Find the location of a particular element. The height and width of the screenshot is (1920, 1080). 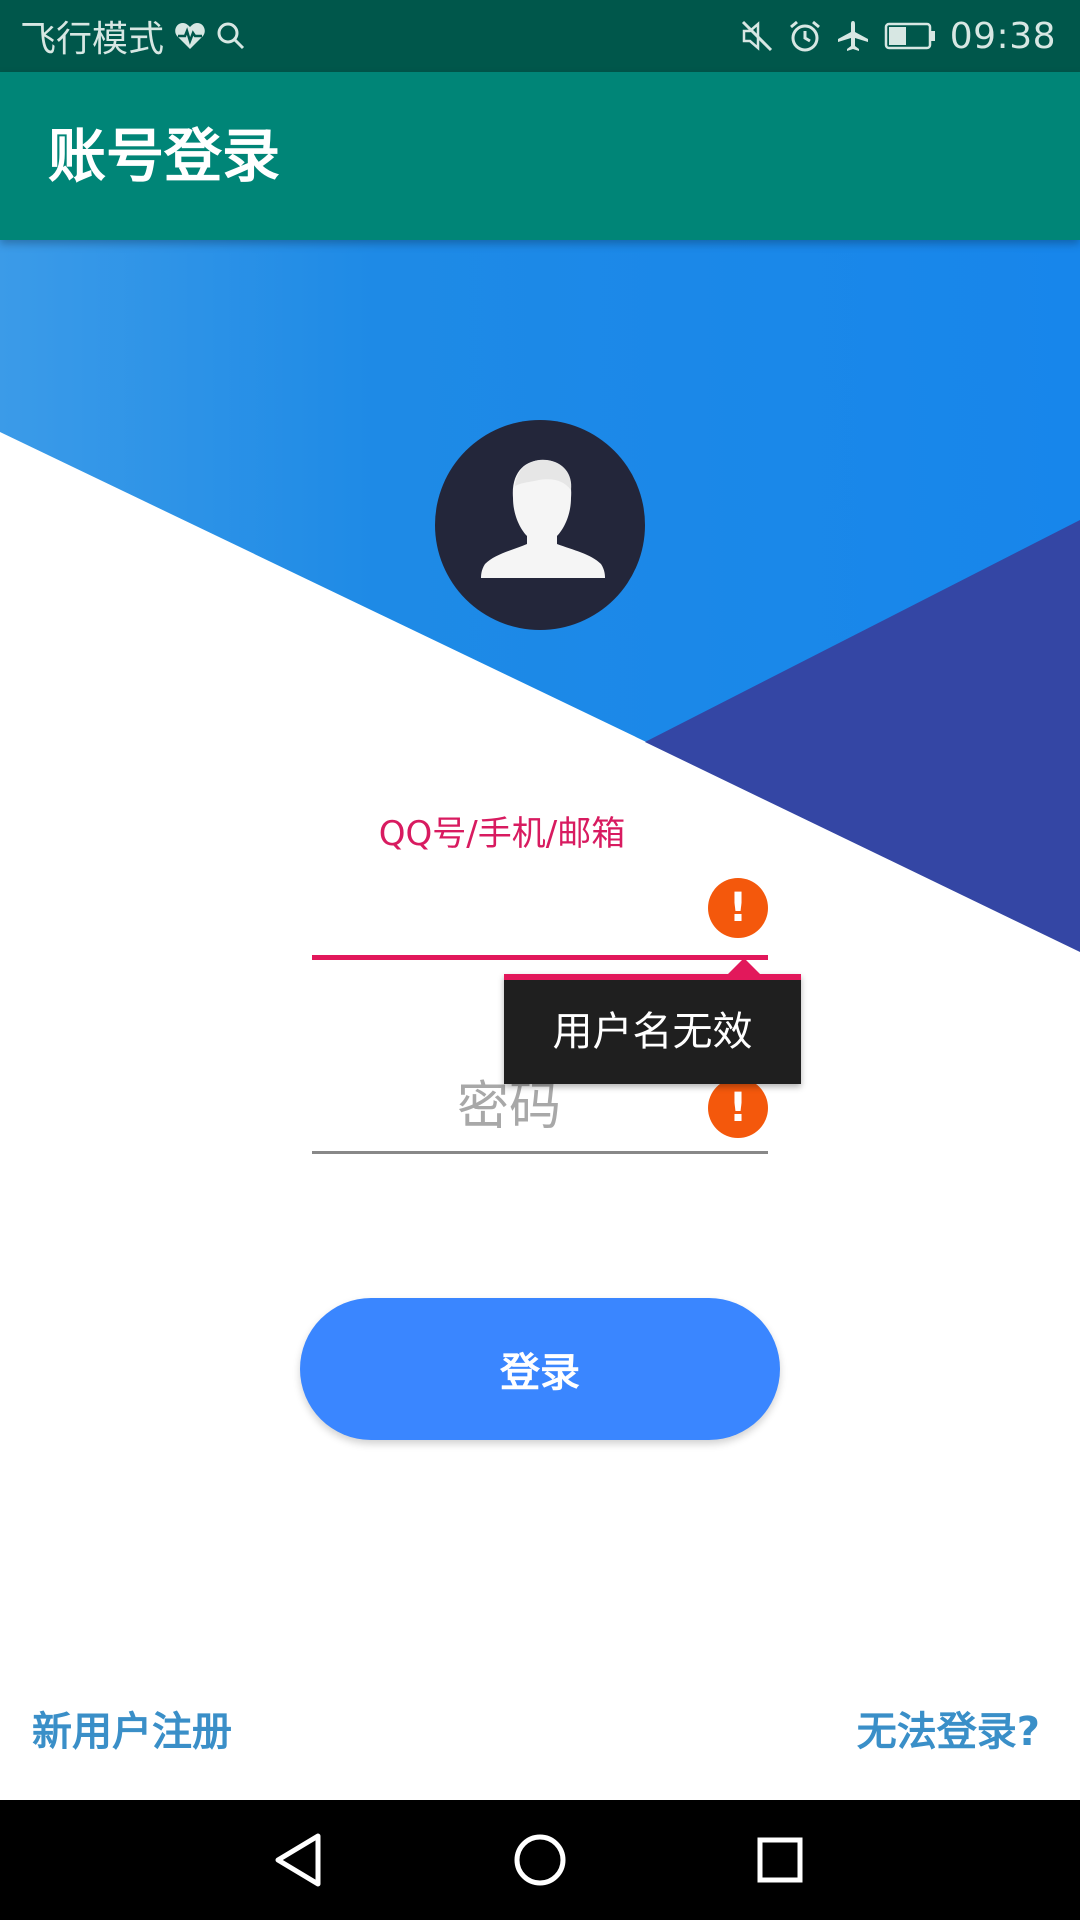

username-input is located at coordinates (502, 915).